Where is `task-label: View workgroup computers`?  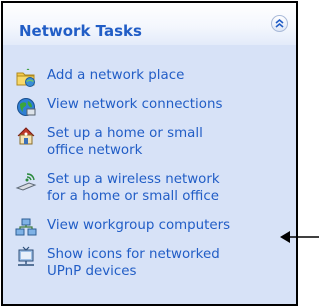 task-label: View workgroup computers is located at coordinates (139, 225).